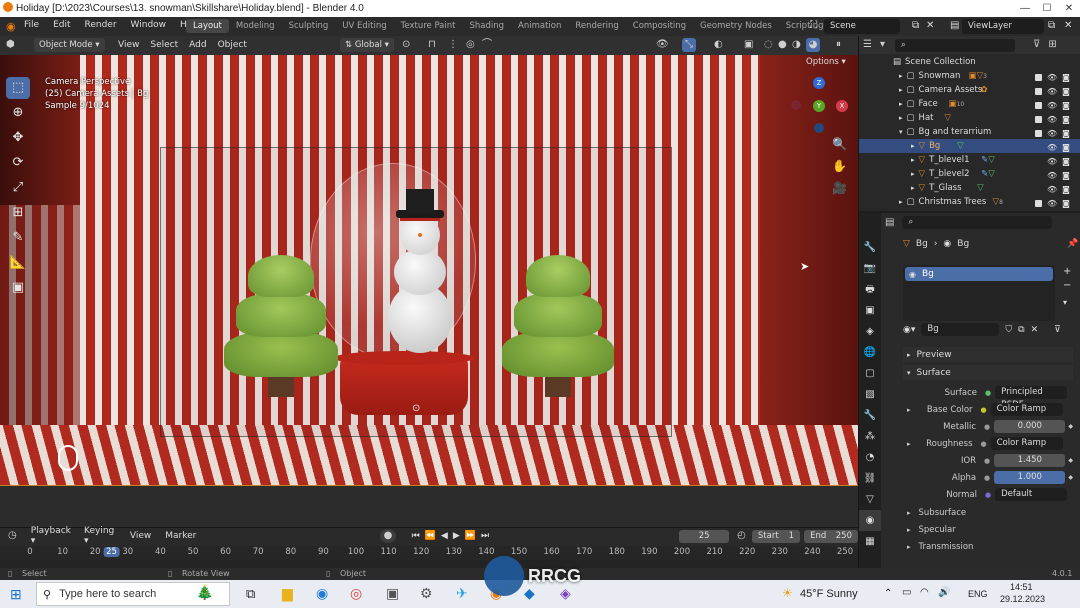 Image resolution: width=1080 pixels, height=608 pixels. What do you see at coordinates (426, 593) in the screenshot?
I see `settings-icon: ⚙` at bounding box center [426, 593].